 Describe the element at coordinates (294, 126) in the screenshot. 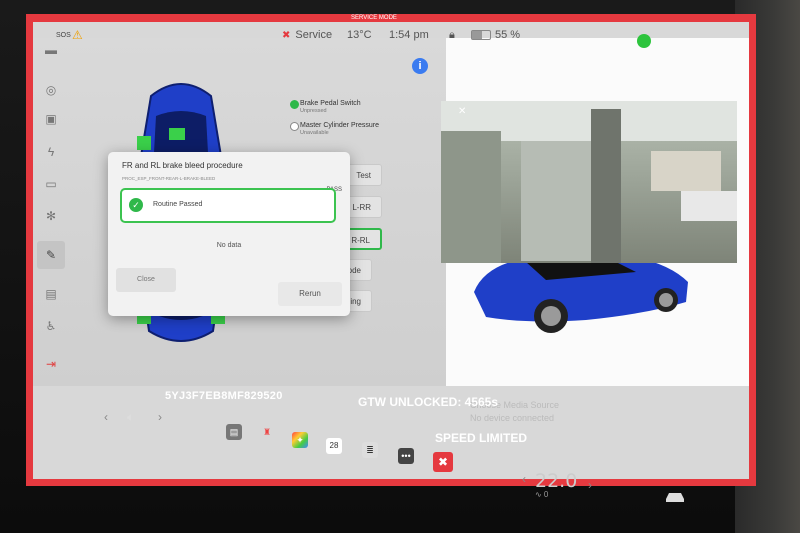

I see `radio-off-icon` at that location.